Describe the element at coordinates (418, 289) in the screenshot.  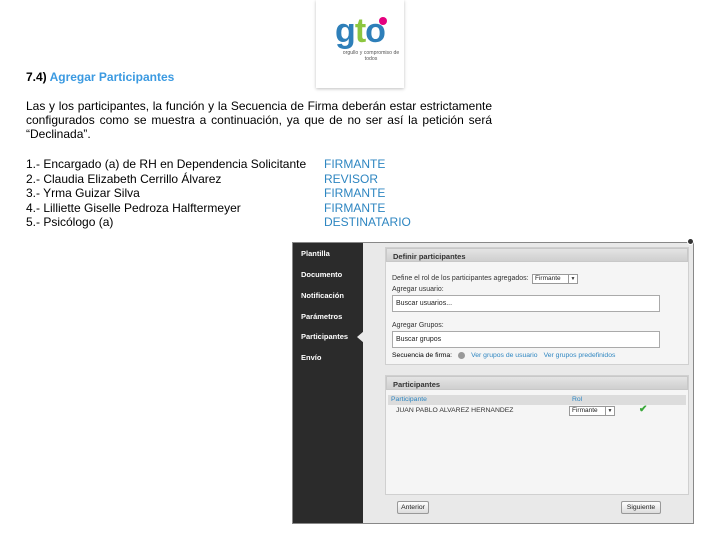
I see `add-user-label: Agregar usuario:` at that location.